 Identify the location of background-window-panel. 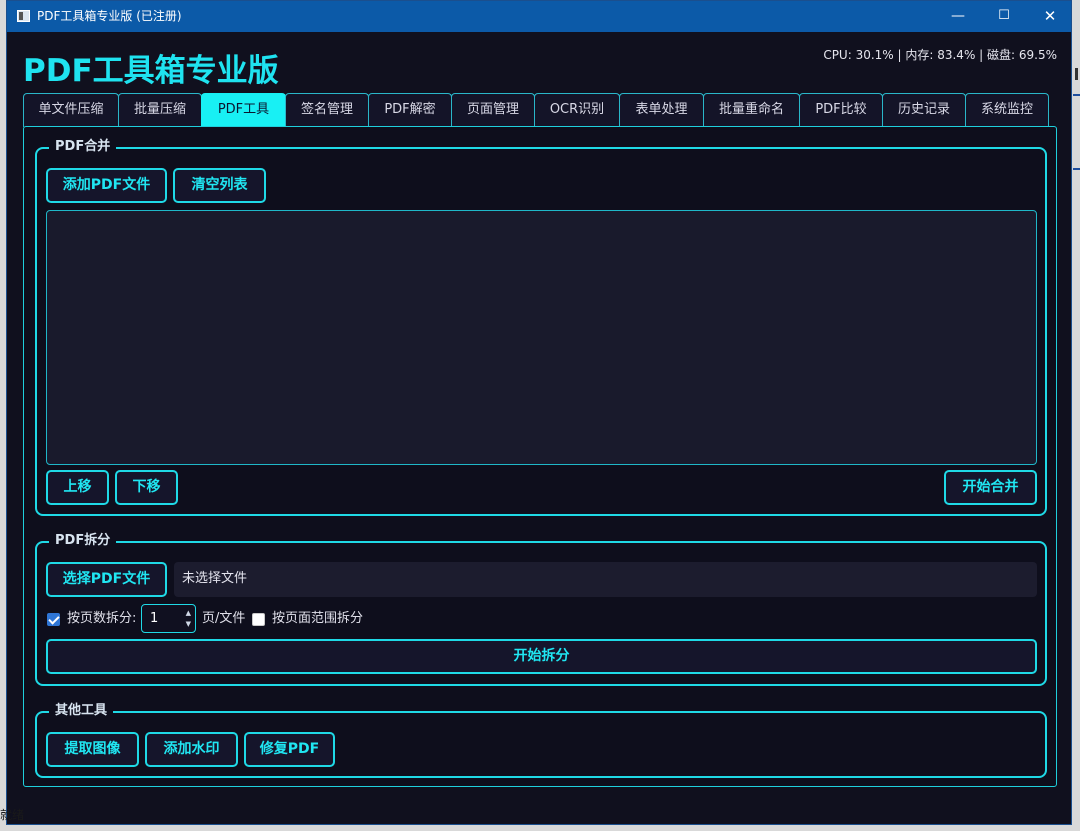
(1076, 132).